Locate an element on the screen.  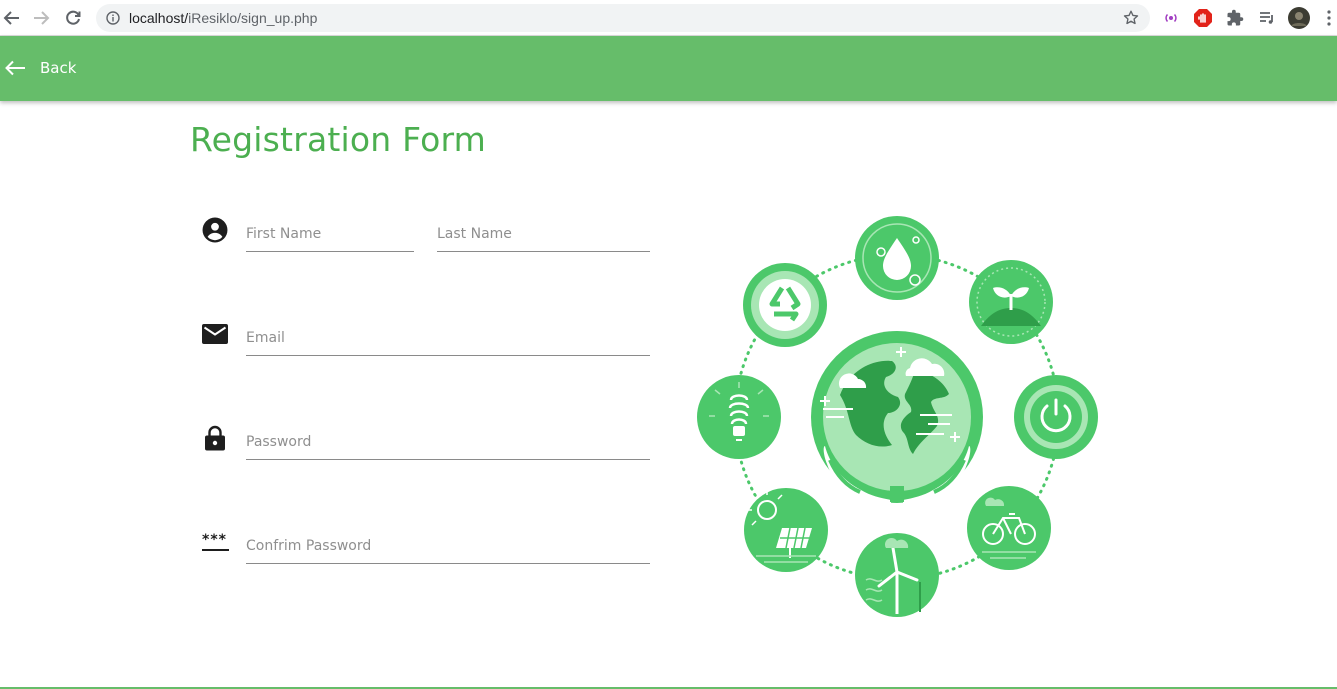
first-name-input is located at coordinates (330, 234).